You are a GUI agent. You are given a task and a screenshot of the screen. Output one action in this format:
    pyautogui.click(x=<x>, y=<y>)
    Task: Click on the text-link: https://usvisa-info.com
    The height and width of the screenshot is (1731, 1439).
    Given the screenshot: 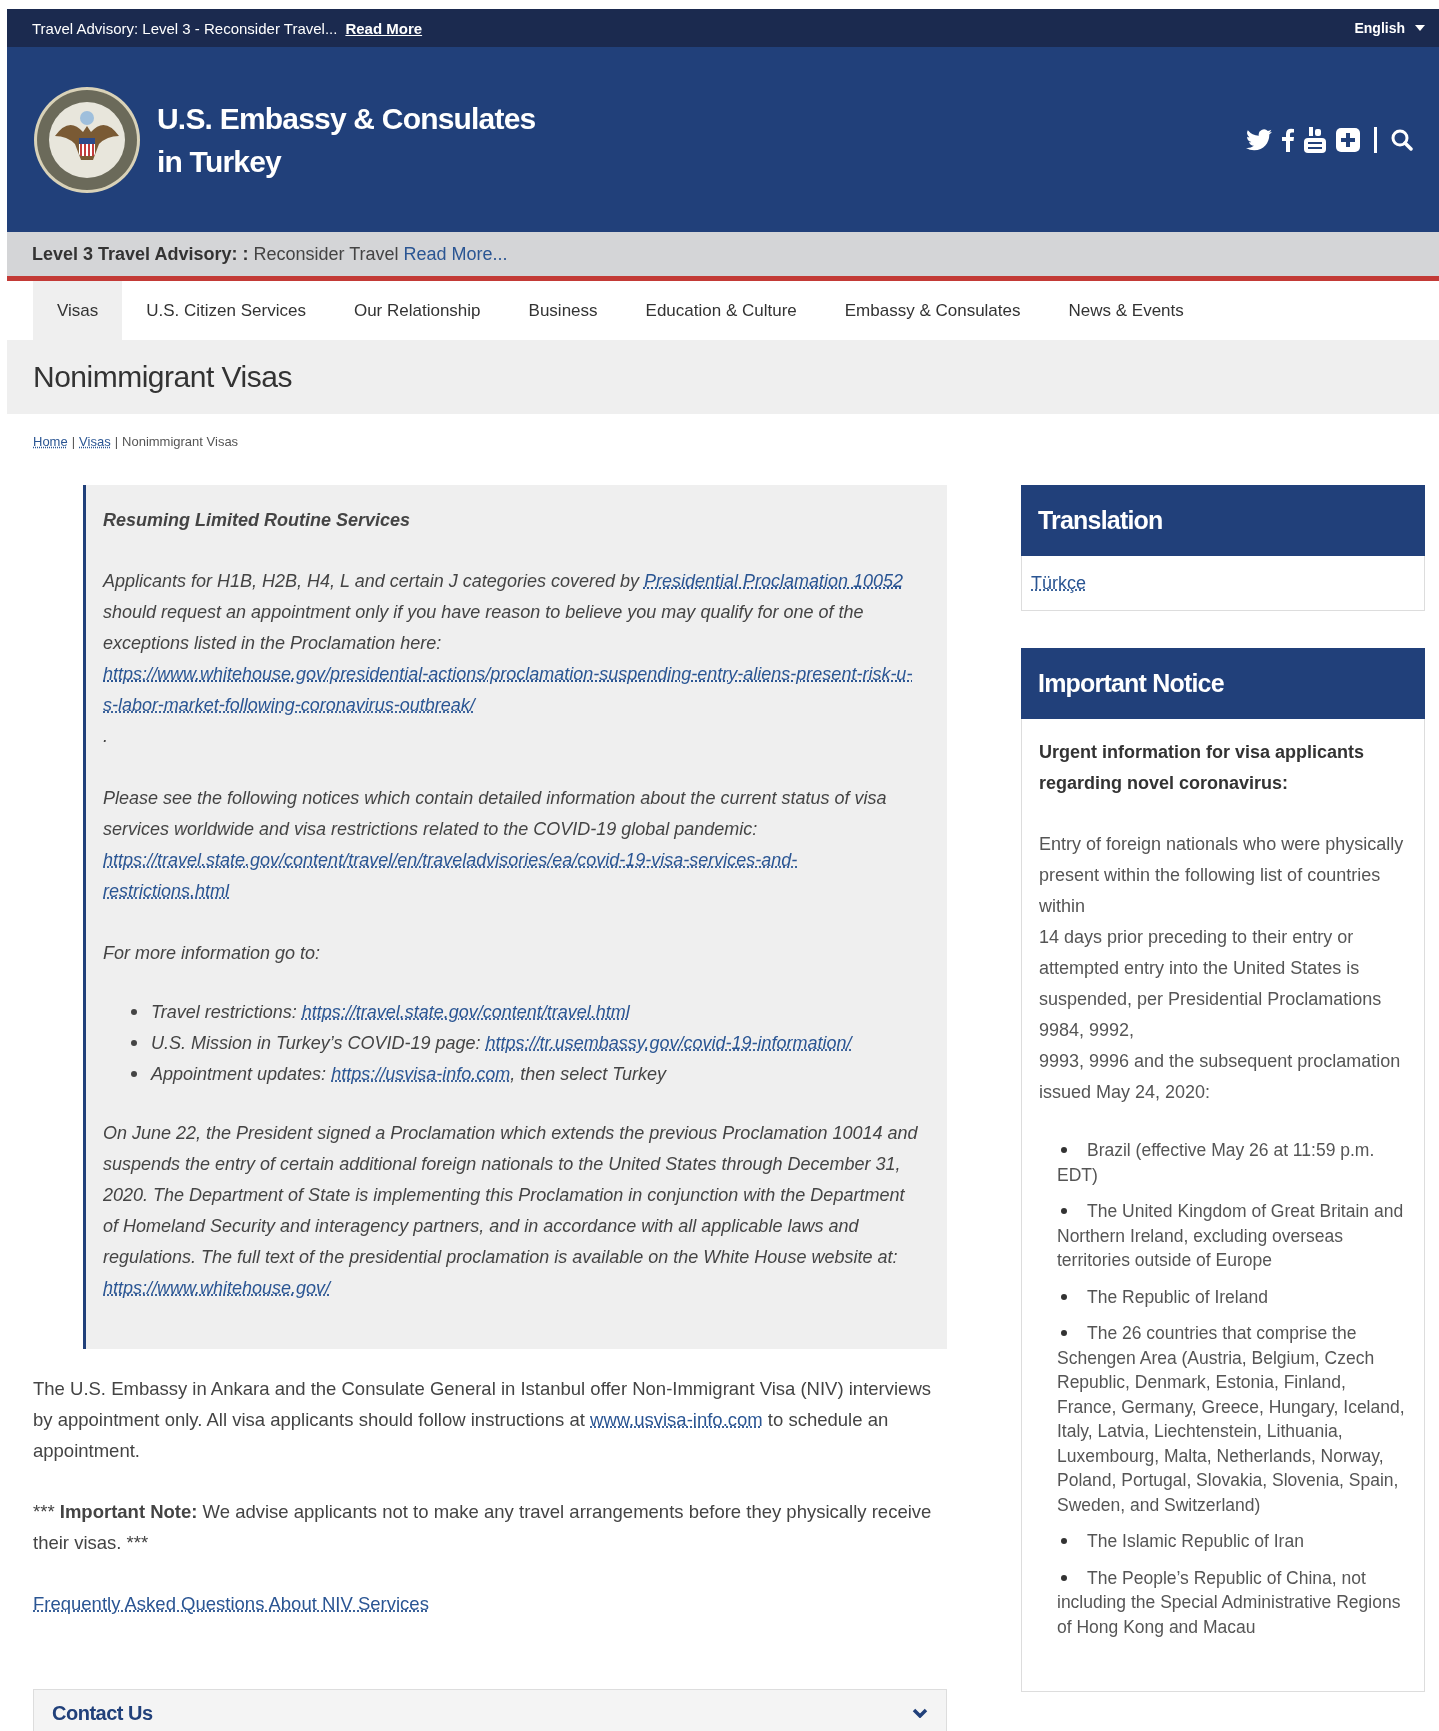 What is the action you would take?
    pyautogui.click(x=421, y=1074)
    